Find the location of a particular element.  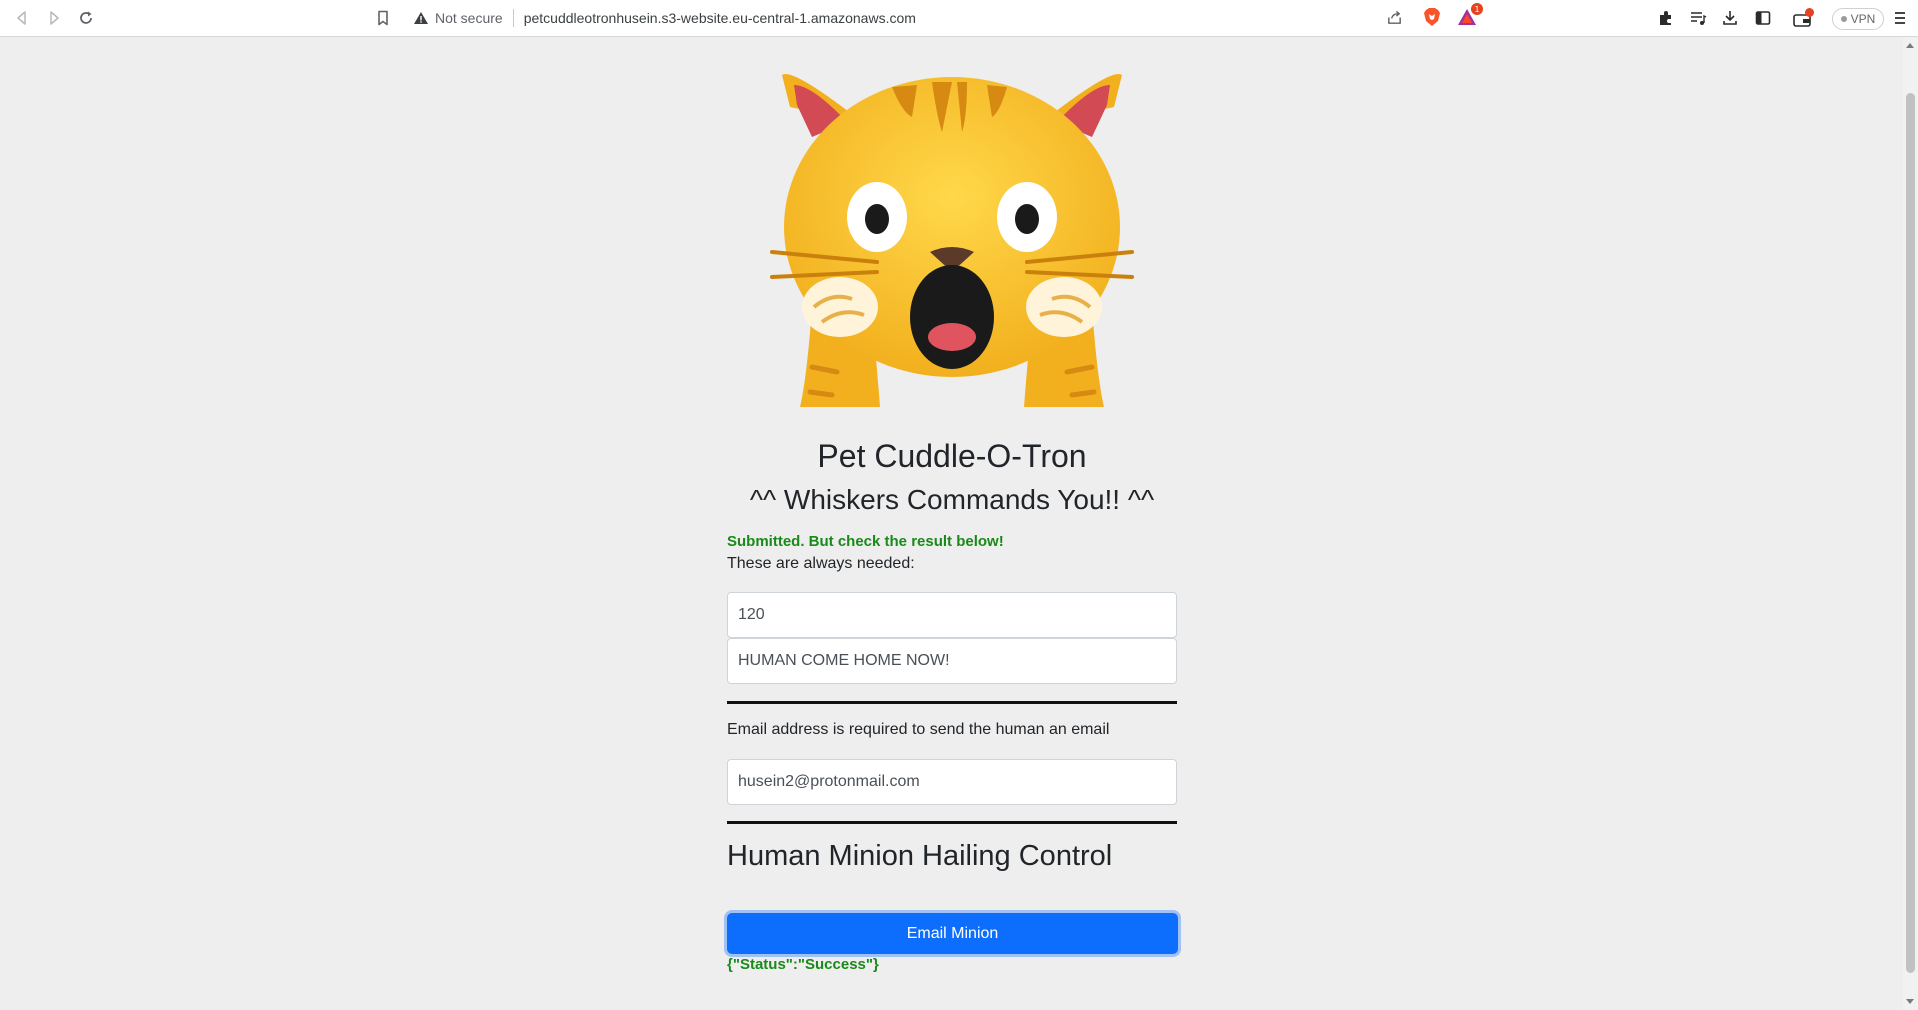

vpn-label: VPN is located at coordinates (1863, 19).